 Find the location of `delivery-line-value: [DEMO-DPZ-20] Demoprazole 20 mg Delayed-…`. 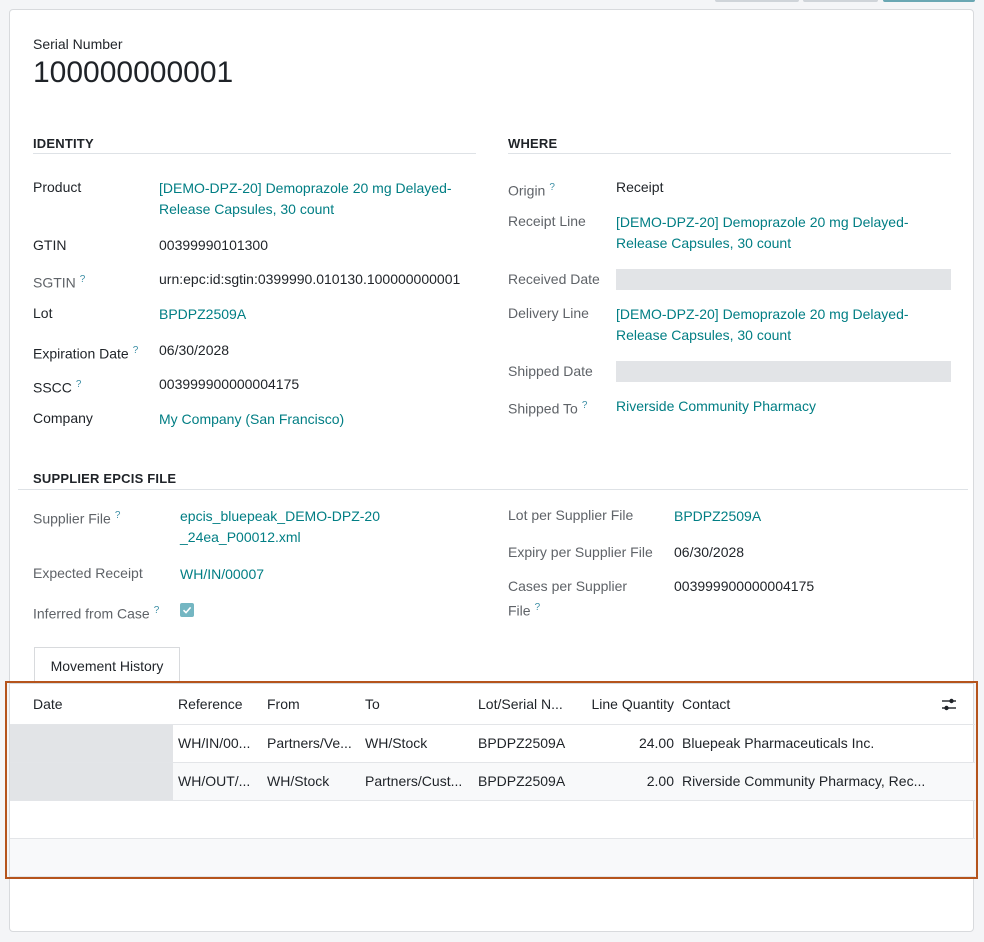

delivery-line-value: [DEMO-DPZ-20] Demoprazole 20 mg Delayed-… is located at coordinates (776, 325).